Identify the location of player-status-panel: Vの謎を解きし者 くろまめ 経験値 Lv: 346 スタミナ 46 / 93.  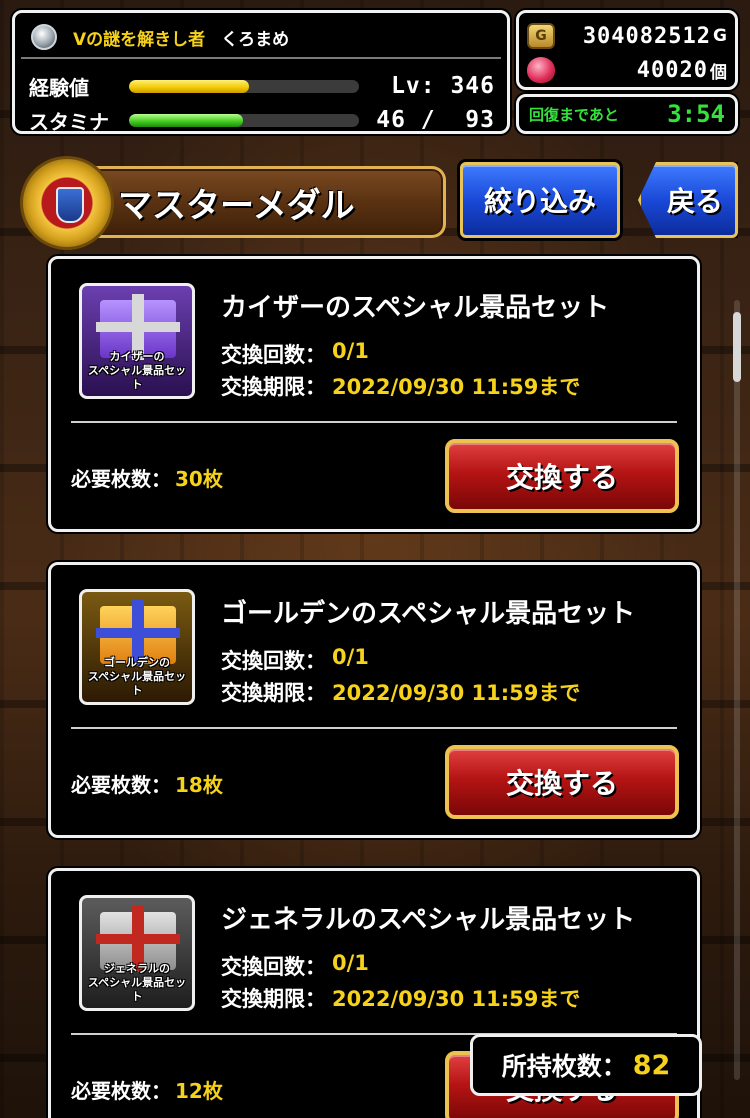
(261, 72).